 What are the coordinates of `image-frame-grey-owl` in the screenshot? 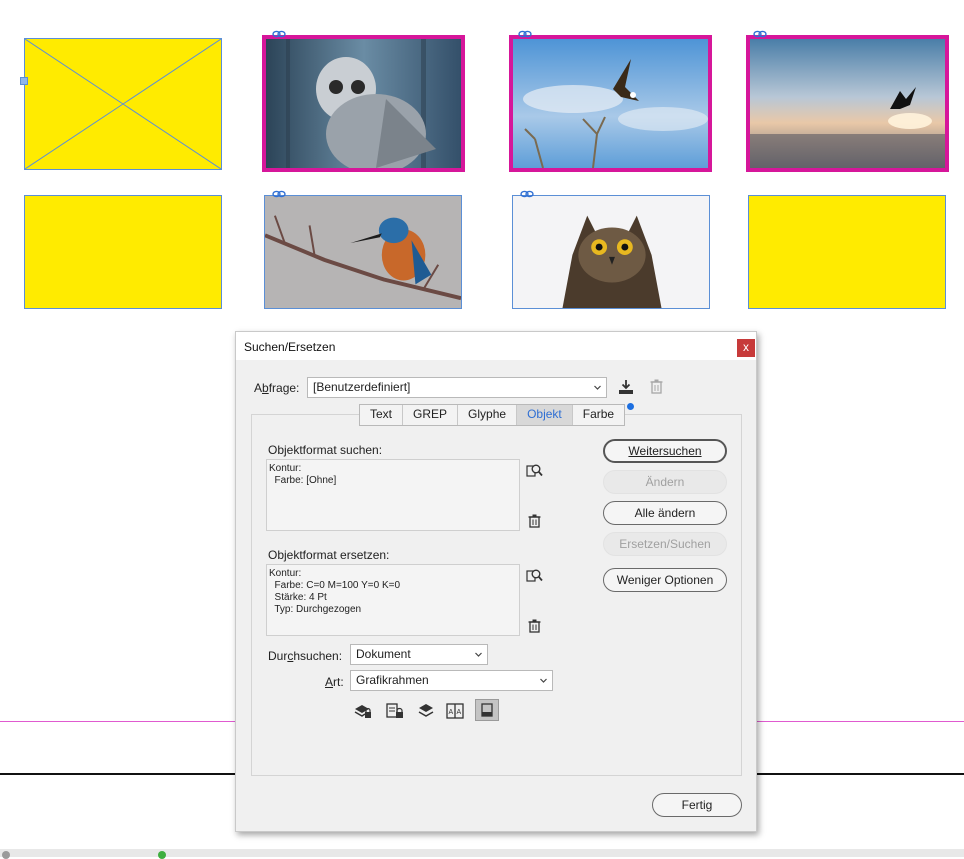 It's located at (363, 103).